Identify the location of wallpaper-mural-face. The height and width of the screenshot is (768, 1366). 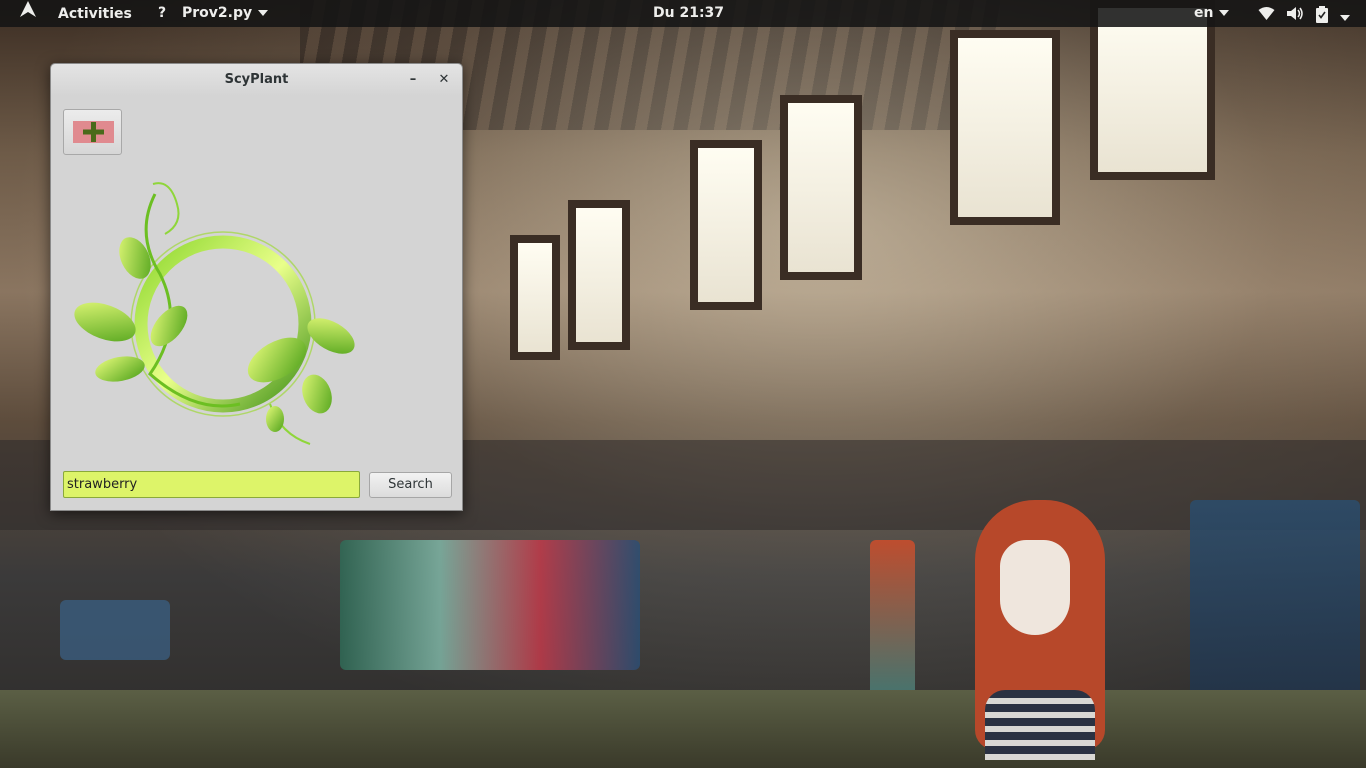
(1035, 587).